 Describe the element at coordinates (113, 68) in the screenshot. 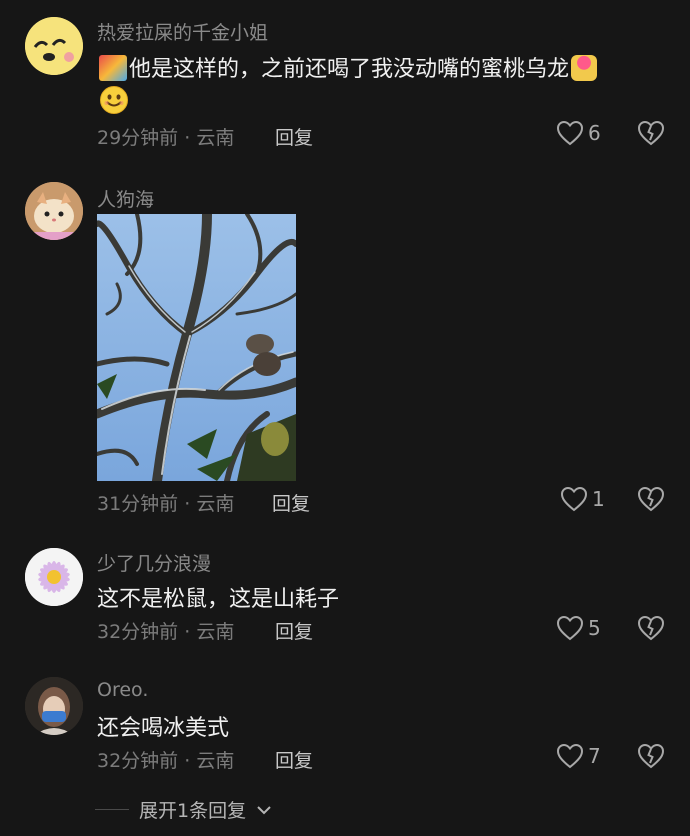

I see `party-popper-emoji-icon` at that location.